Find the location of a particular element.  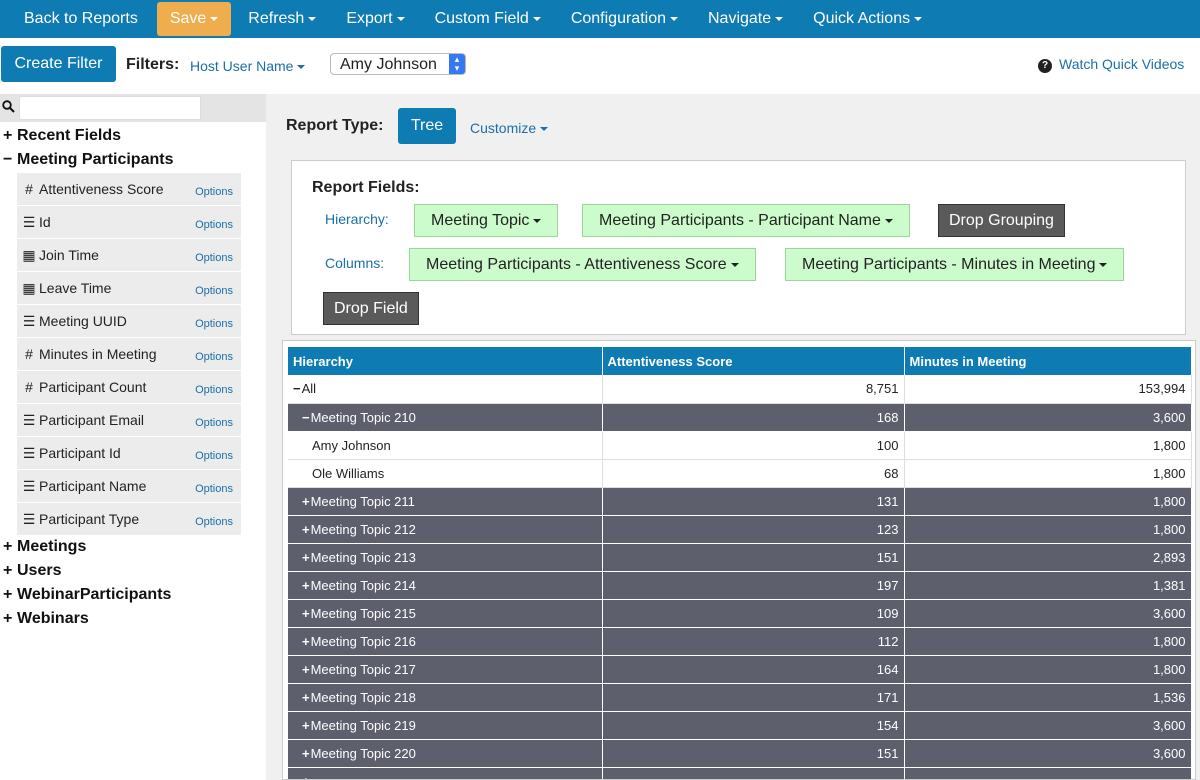

table-row: +Meeting Topic 215 109 3,600 is located at coordinates (740, 613).